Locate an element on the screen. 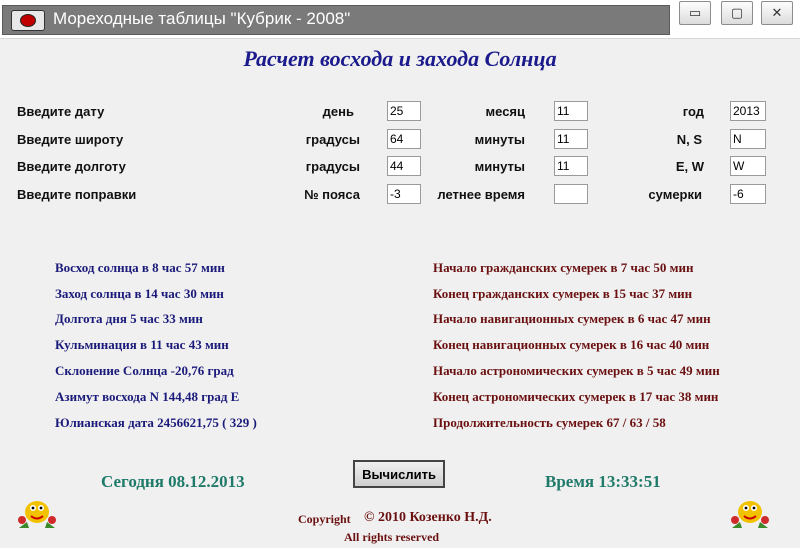 The height and width of the screenshot is (548, 800). title-bar: Мореходные таблицы "Кубрик - 2008" ▭ ▢ ✕ is located at coordinates (400, 19).